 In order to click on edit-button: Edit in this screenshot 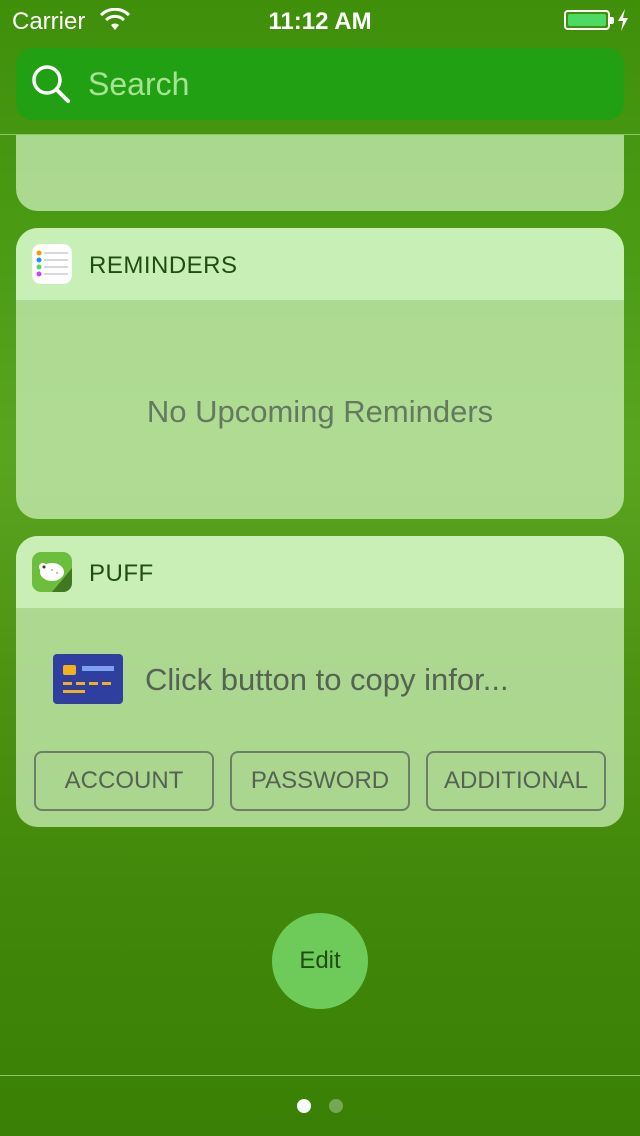, I will do `click(320, 961)`.